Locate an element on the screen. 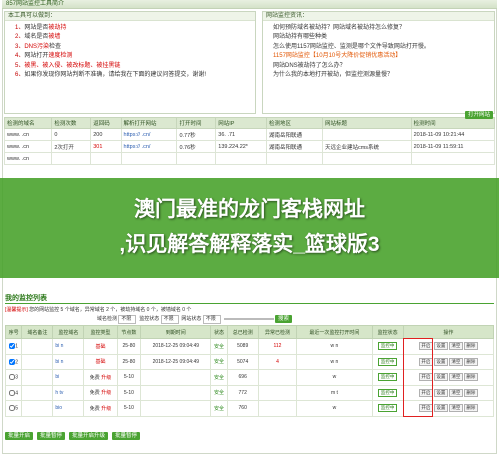  monitor-status-highlight is located at coordinates (418, 377).